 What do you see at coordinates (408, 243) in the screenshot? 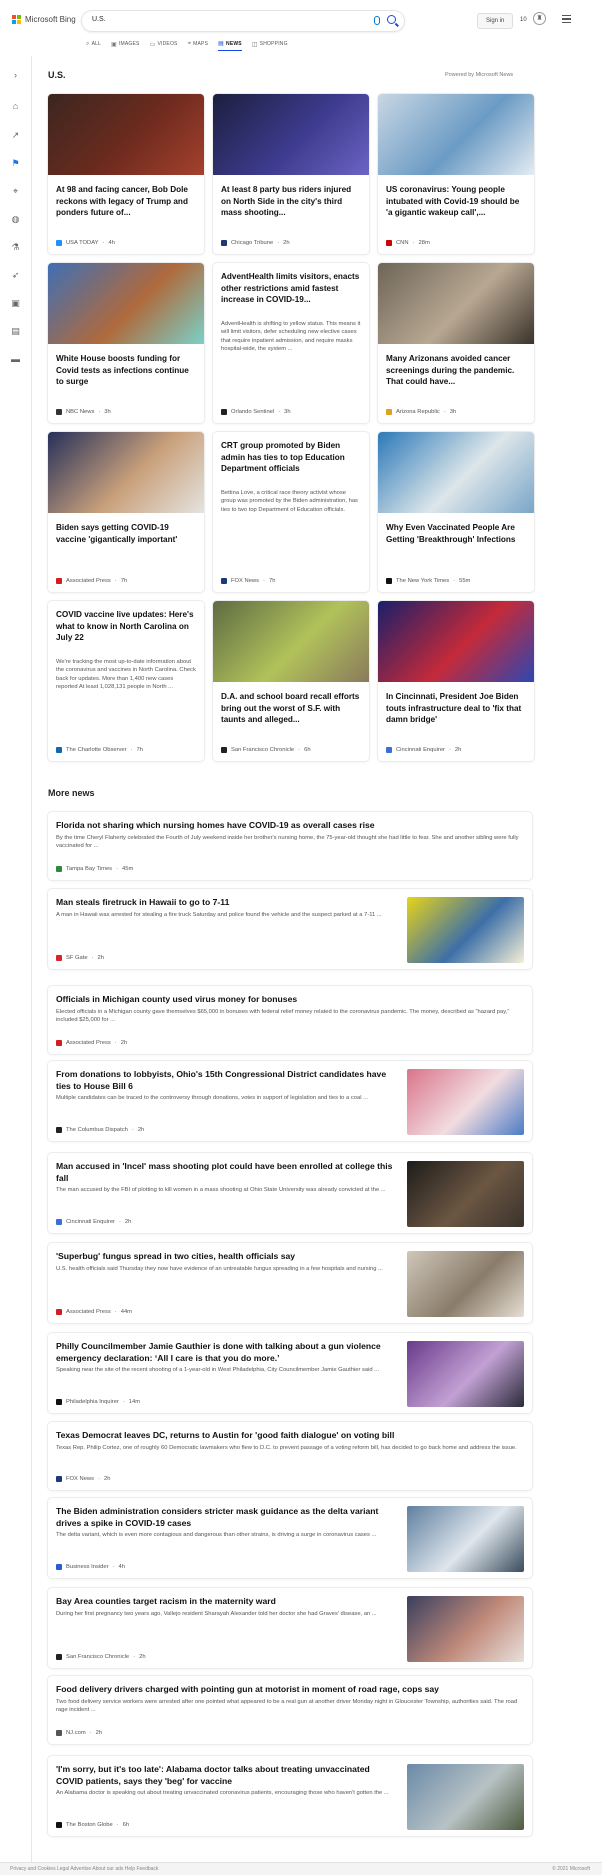
I see `news-card-source: CNN · 28m` at bounding box center [408, 243].